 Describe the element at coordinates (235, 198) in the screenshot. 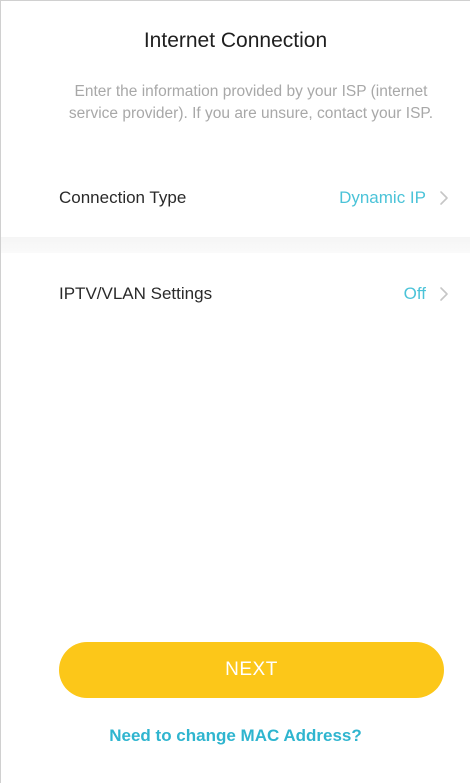

I see `connection-type-row: Connection Type Dynamic IP` at that location.